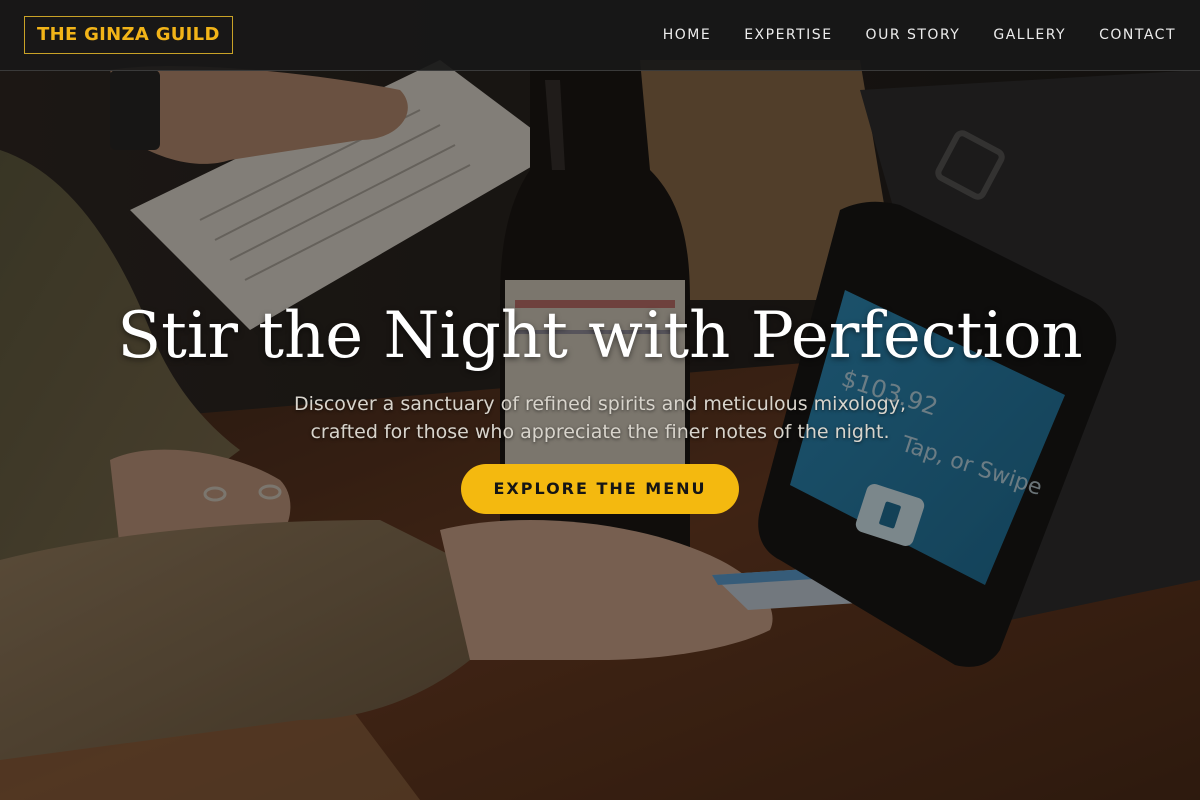 The width and height of the screenshot is (1200, 800). I want to click on nav-link-home: HOME, so click(687, 35).